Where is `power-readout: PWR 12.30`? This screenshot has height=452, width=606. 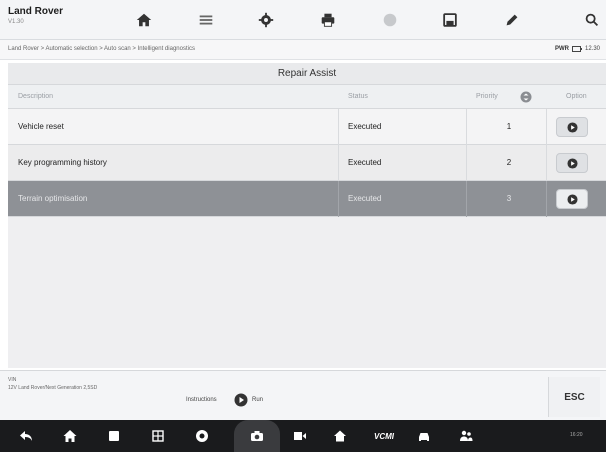
power-readout: PWR 12.30 is located at coordinates (577, 49).